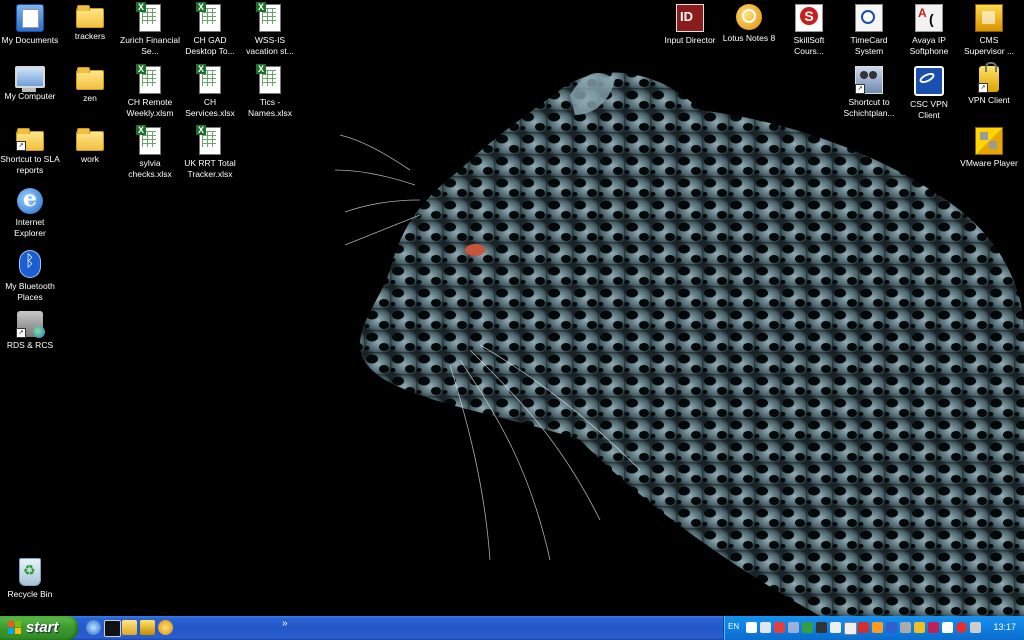 The image size is (1024, 640). I want to click on desktop-icon-rds-rcs: ↗ RDS & RCS, so click(30, 331).